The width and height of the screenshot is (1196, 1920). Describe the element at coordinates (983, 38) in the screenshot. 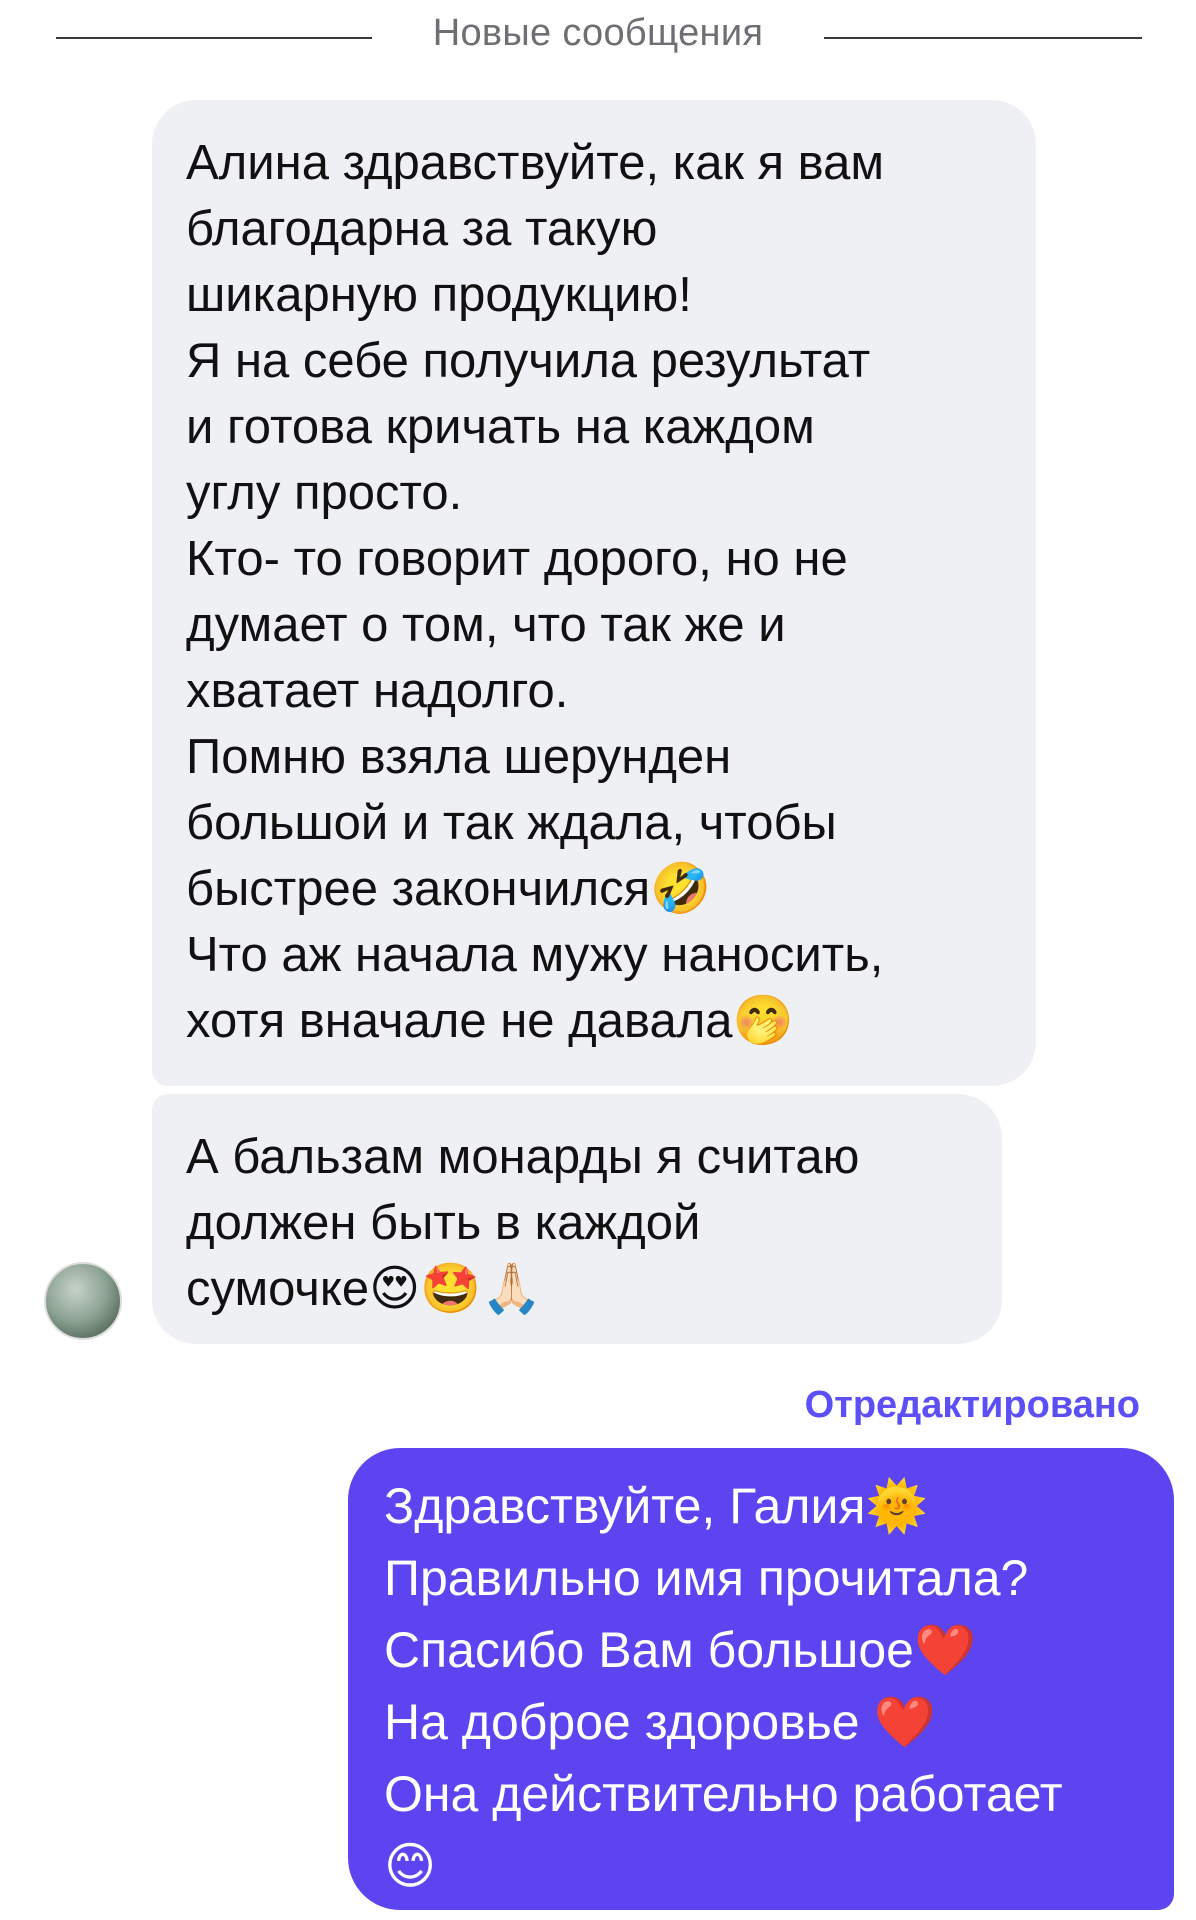

I see `divider-line-right` at that location.